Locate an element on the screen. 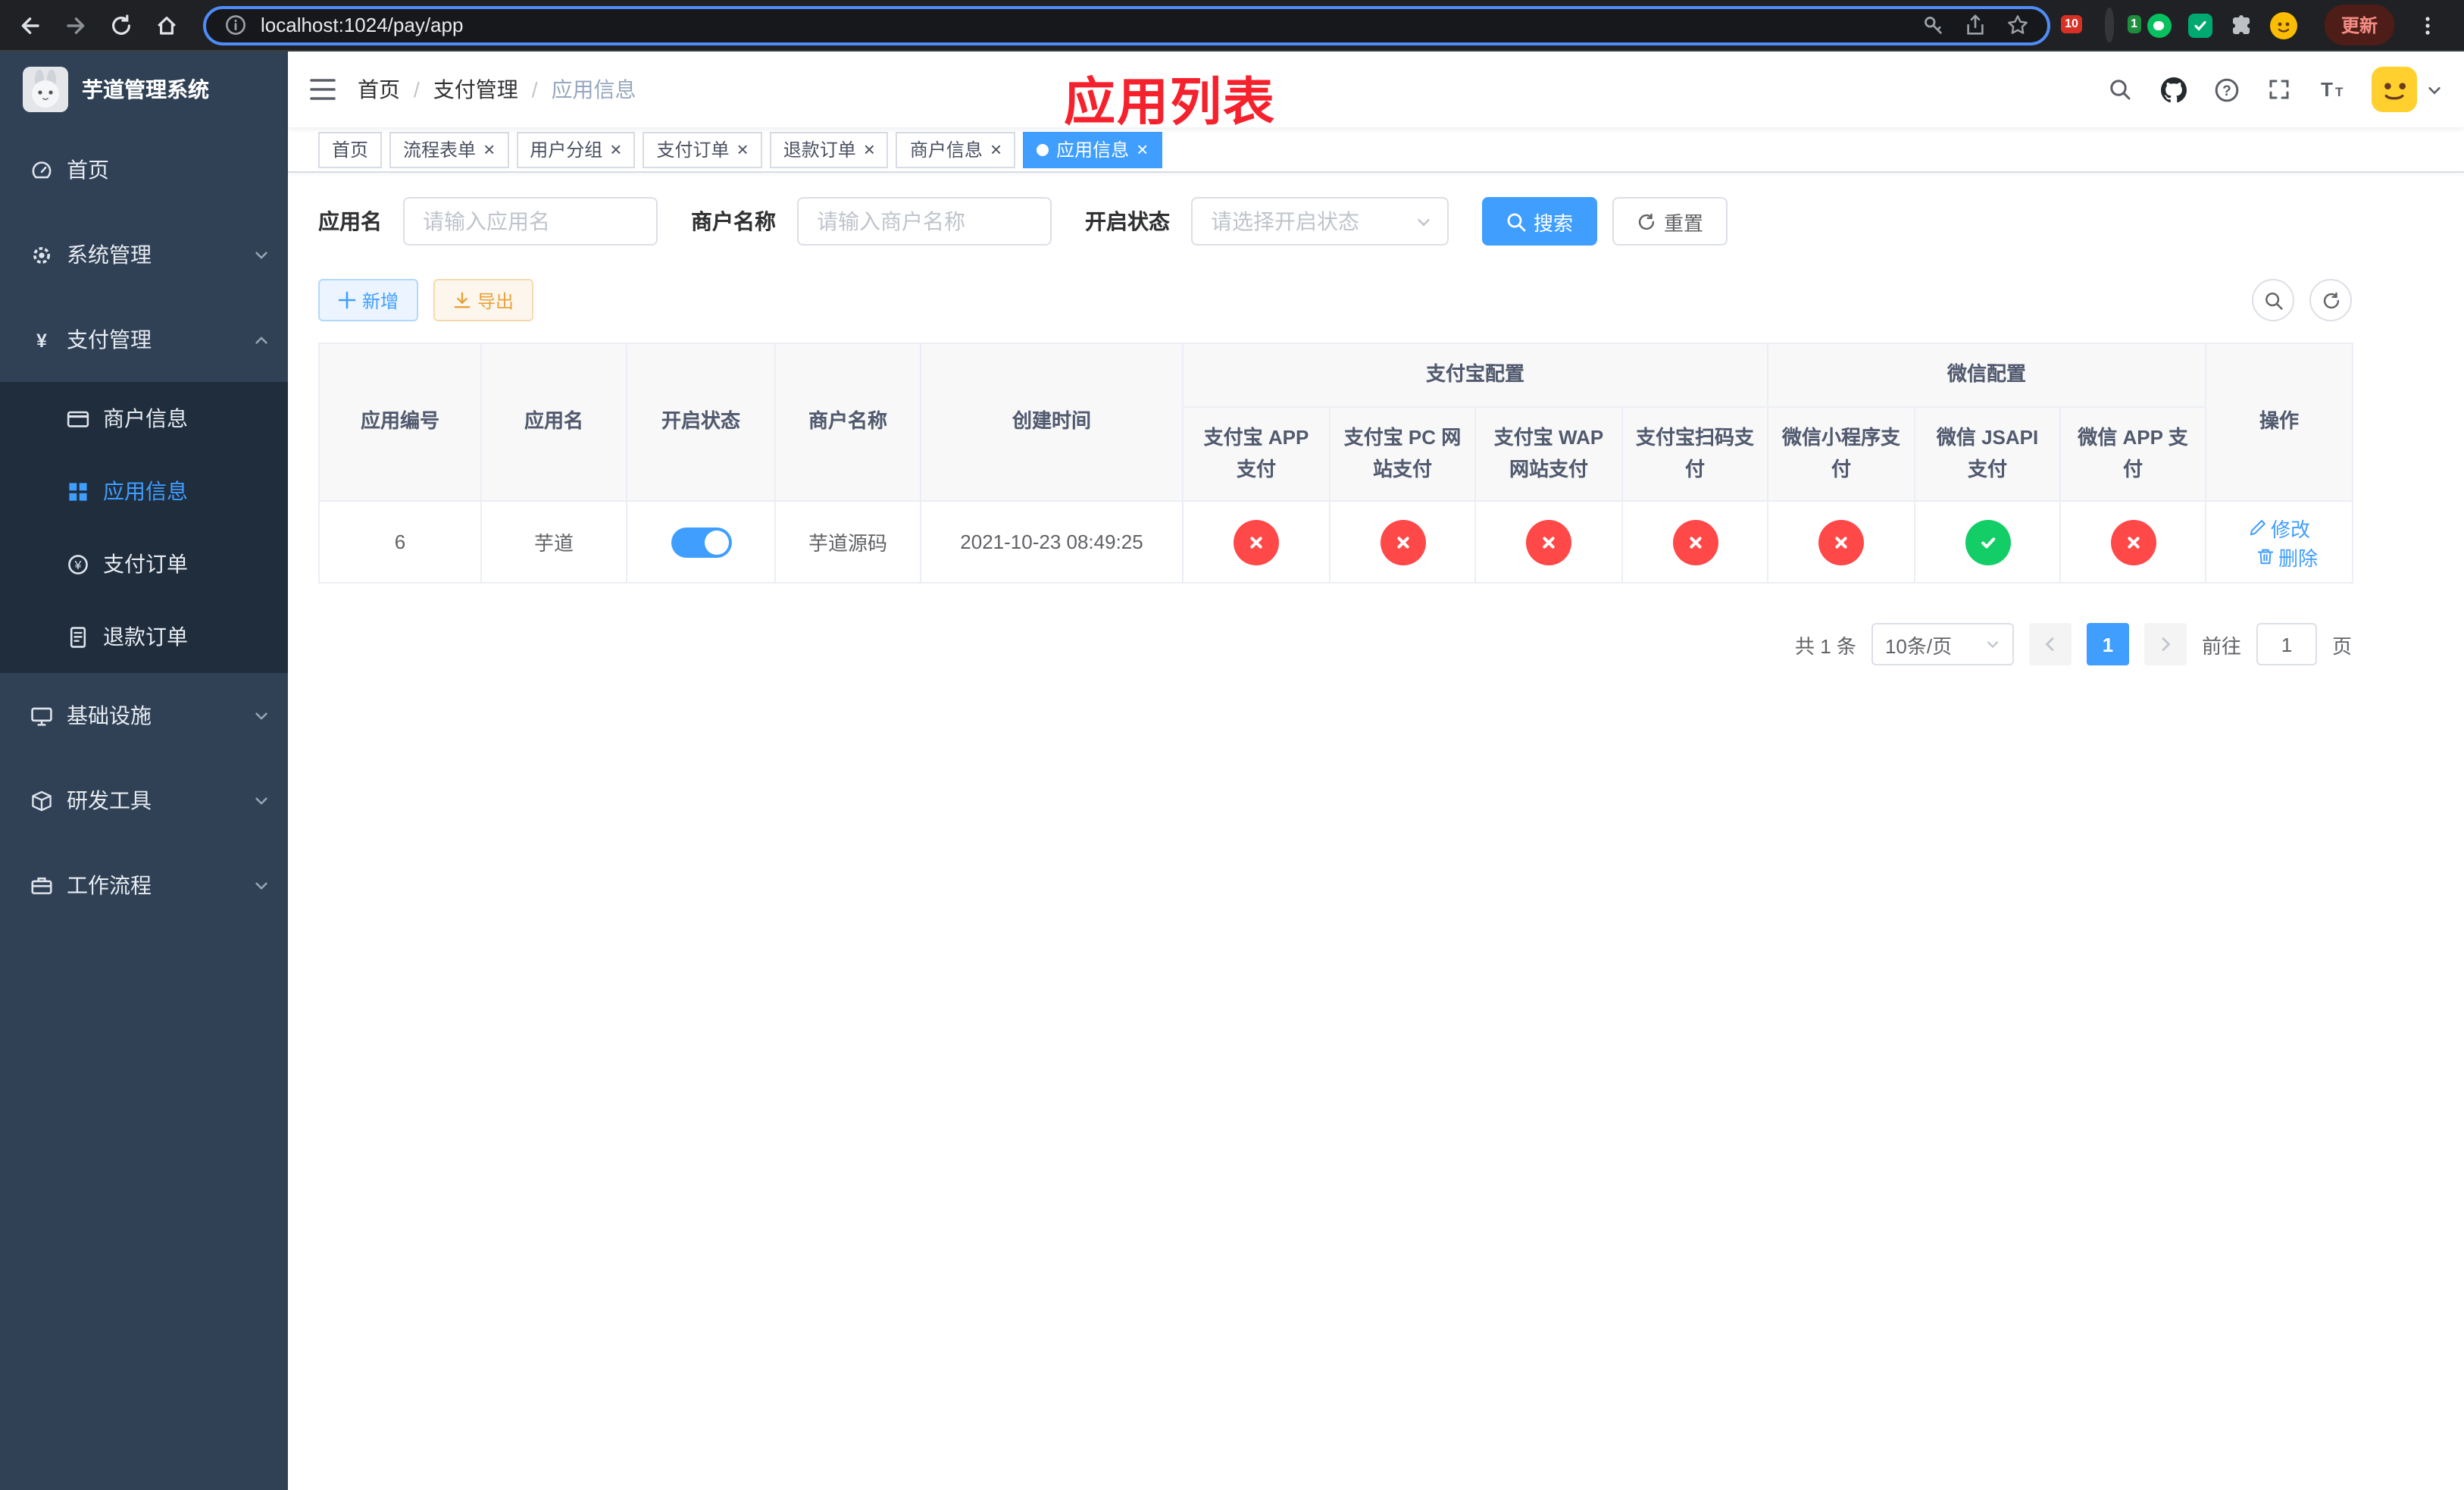  page-size-select: 10条/页 is located at coordinates (1942, 644).